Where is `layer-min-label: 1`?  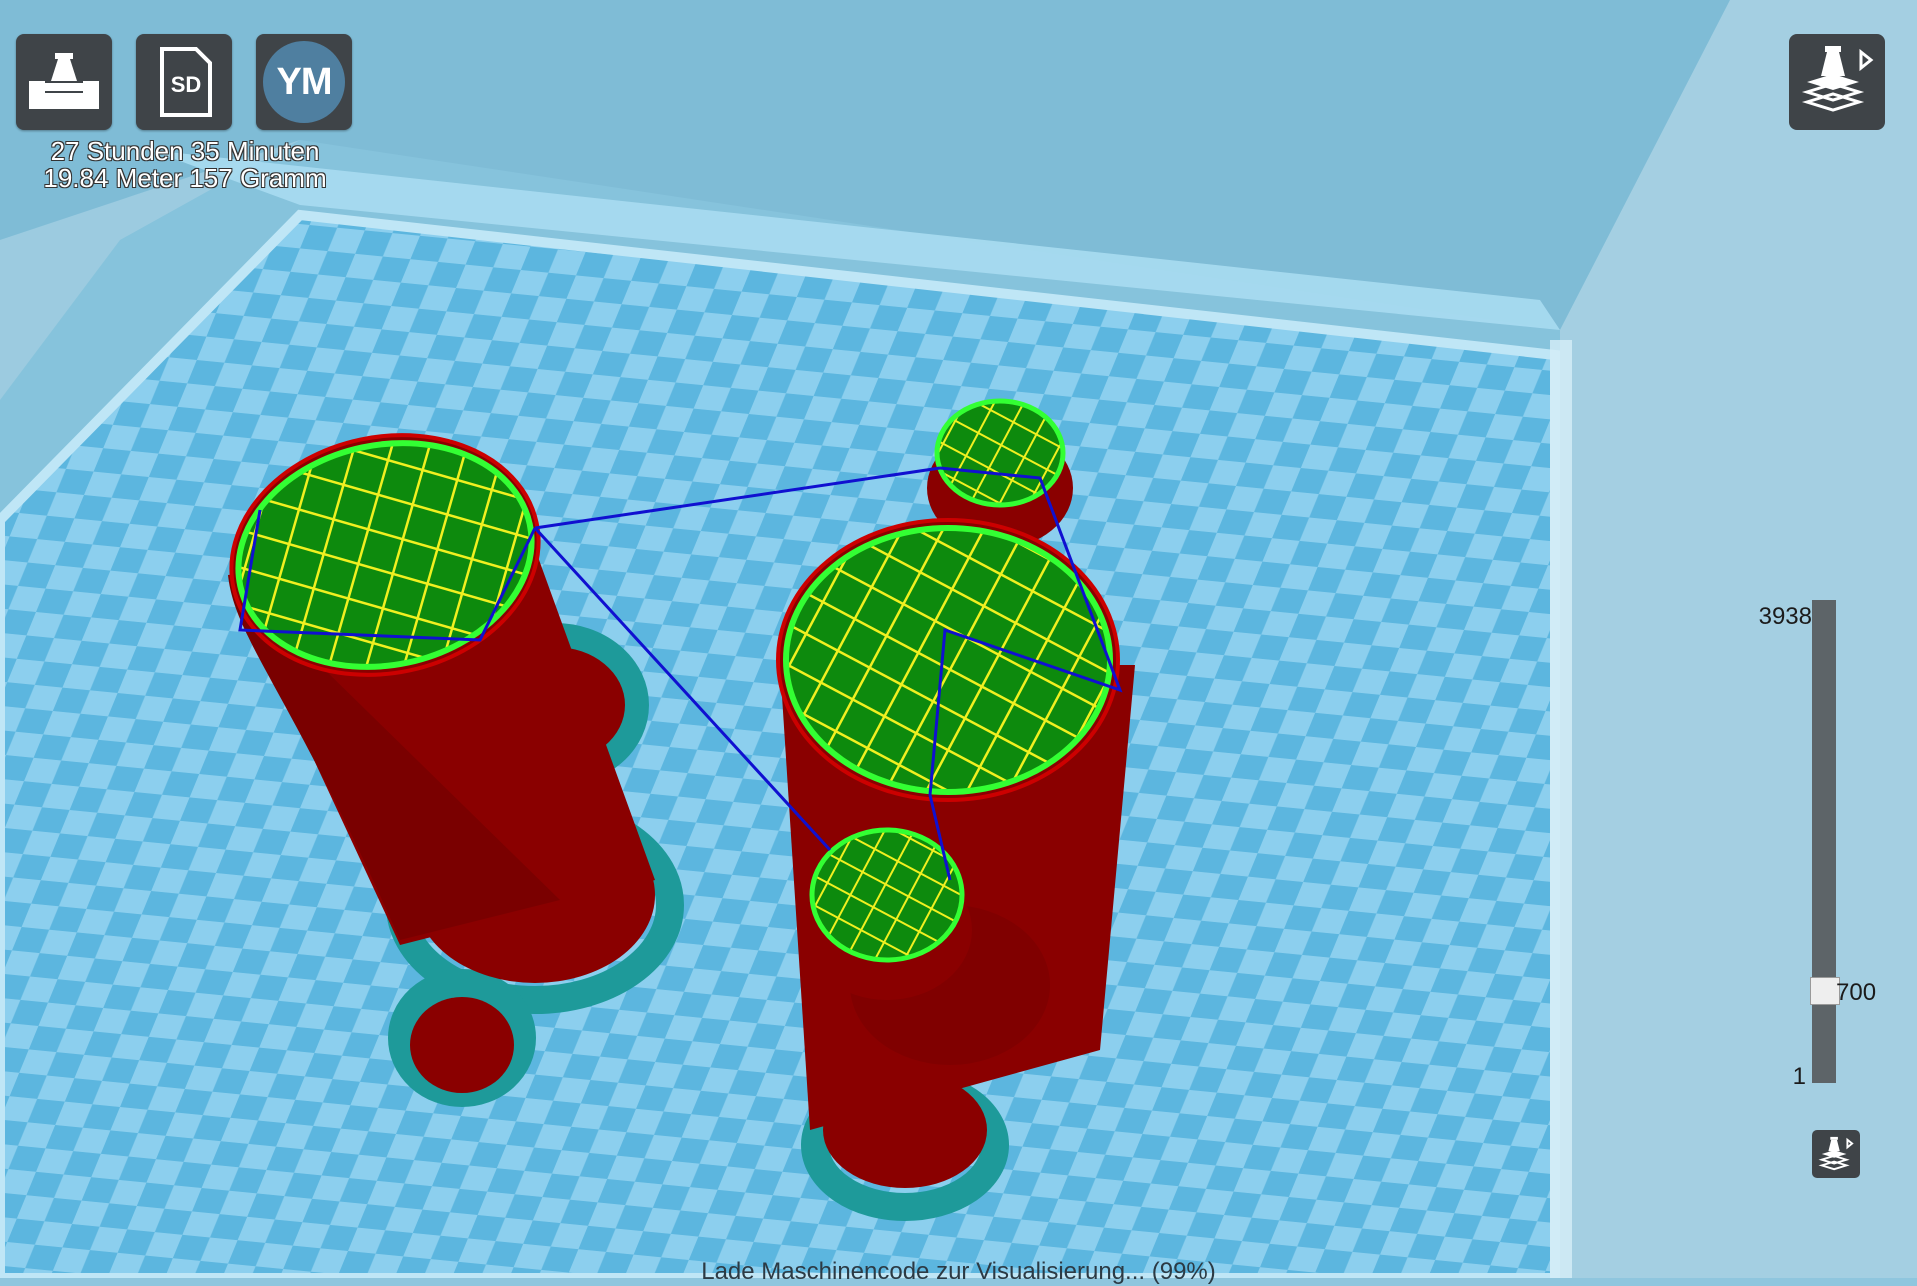 layer-min-label: 1 is located at coordinates (1799, 1076).